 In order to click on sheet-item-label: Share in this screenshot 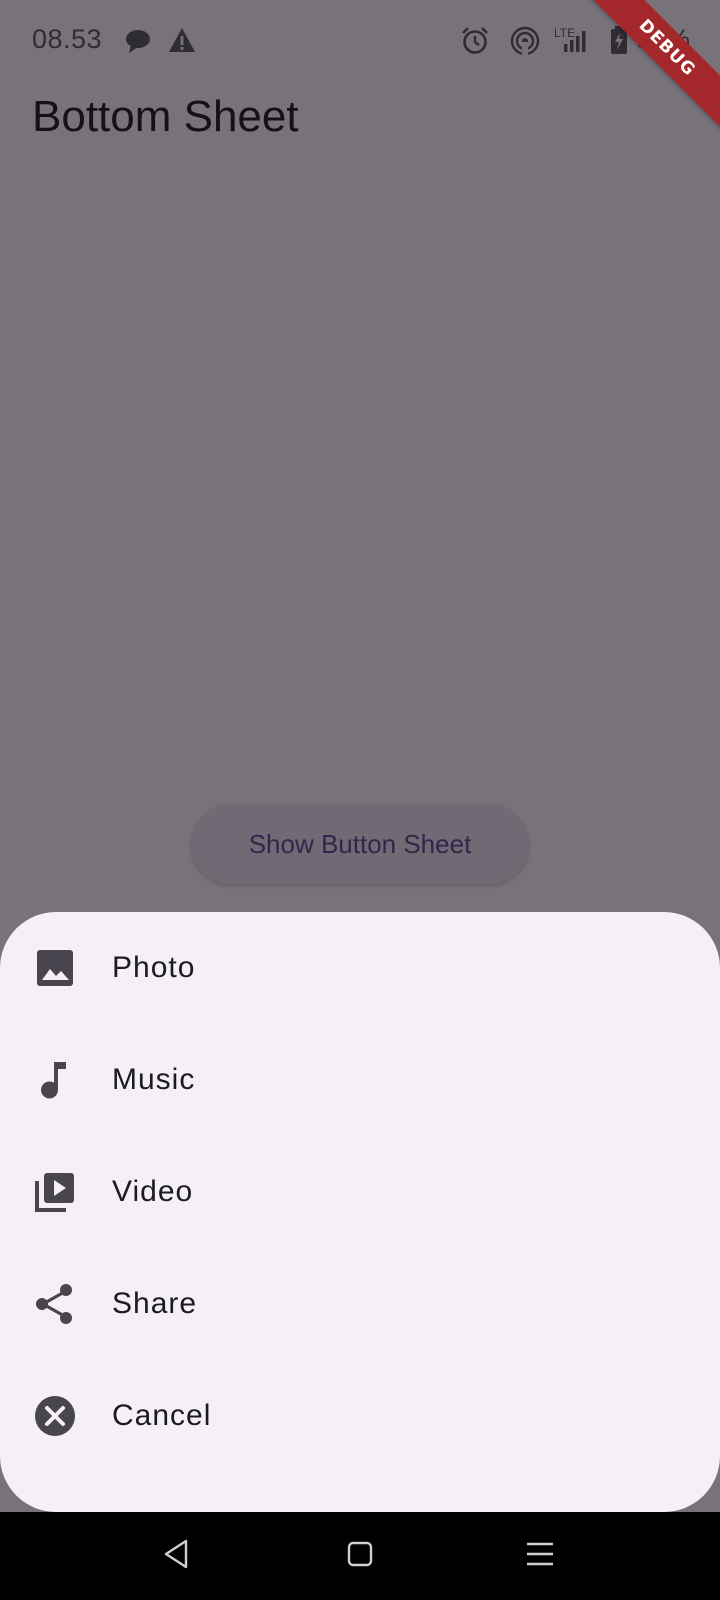, I will do `click(155, 1303)`.